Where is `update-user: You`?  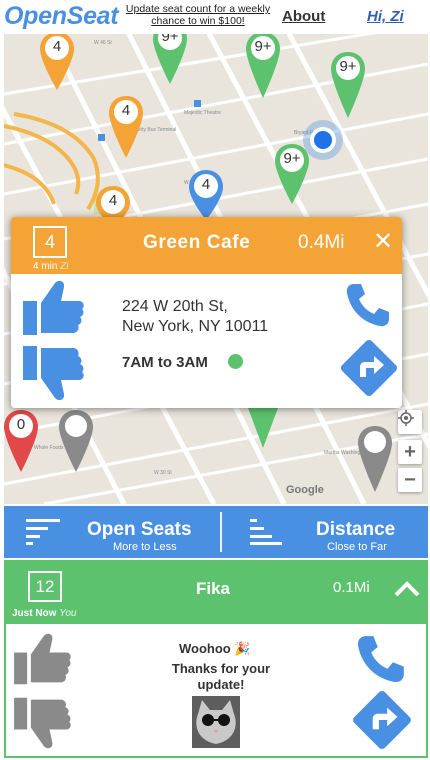 update-user: You is located at coordinates (68, 613).